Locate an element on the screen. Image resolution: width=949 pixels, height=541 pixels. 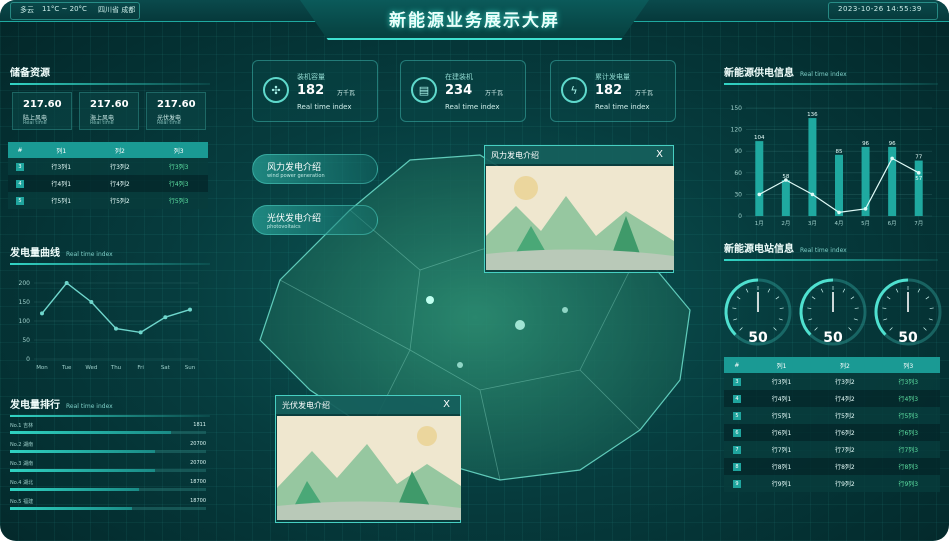
table-row: 8 行8列1 行8列2 行8列3 is located at coordinates (832, 466).